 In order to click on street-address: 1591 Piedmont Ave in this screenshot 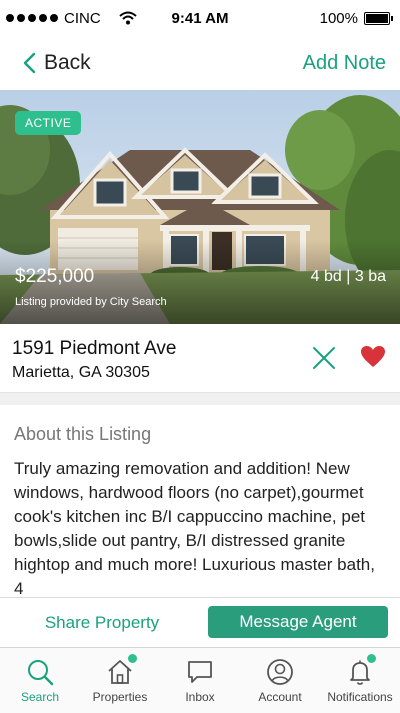, I will do `click(94, 348)`.